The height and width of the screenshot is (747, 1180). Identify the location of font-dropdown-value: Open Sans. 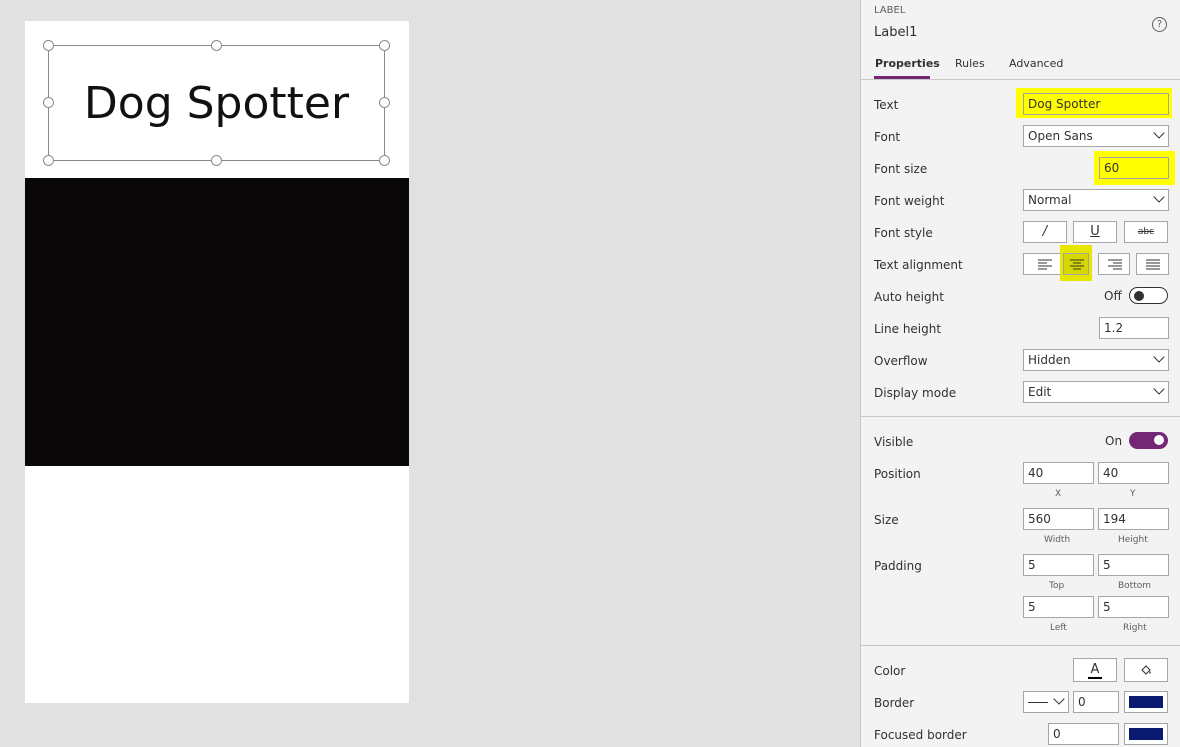
(1060, 136).